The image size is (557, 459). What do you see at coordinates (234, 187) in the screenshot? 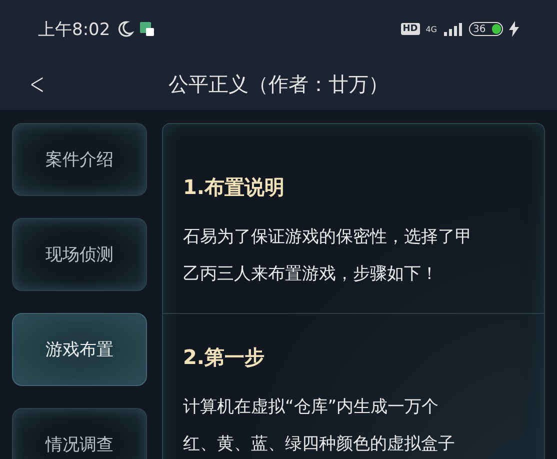
I see `section-heading: 1.布置说明` at bounding box center [234, 187].